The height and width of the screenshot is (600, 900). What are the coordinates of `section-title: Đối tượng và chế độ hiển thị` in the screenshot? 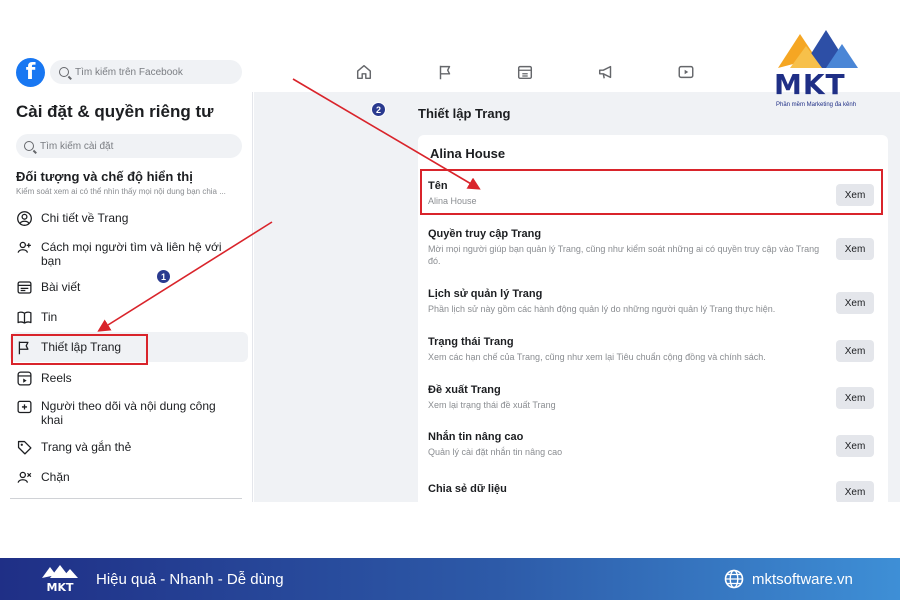 It's located at (104, 176).